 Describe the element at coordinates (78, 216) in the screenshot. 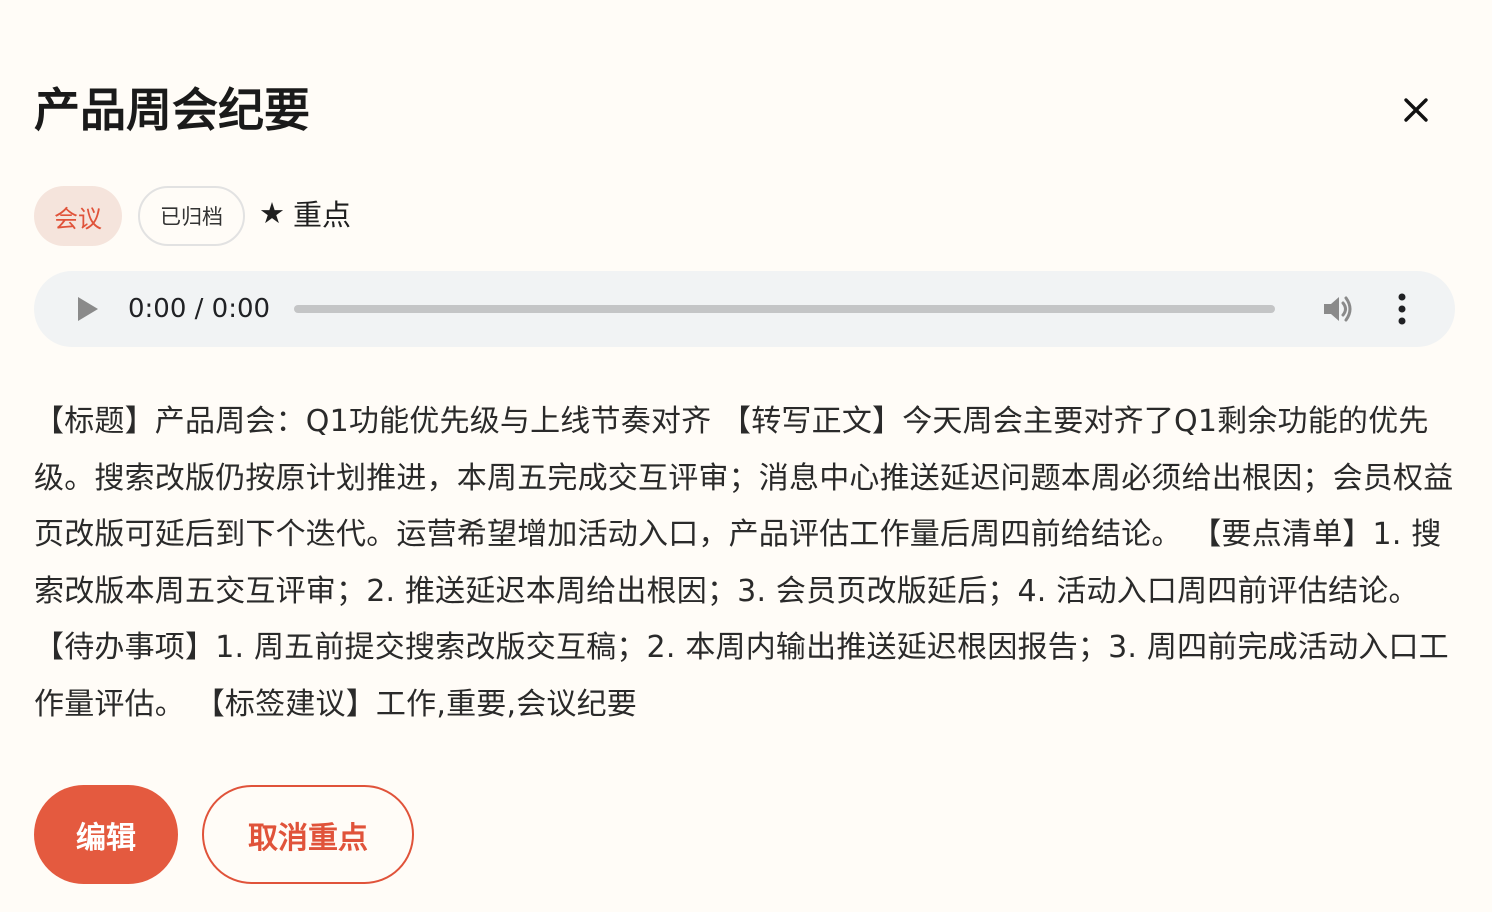

I see `category-tag: 会议` at that location.